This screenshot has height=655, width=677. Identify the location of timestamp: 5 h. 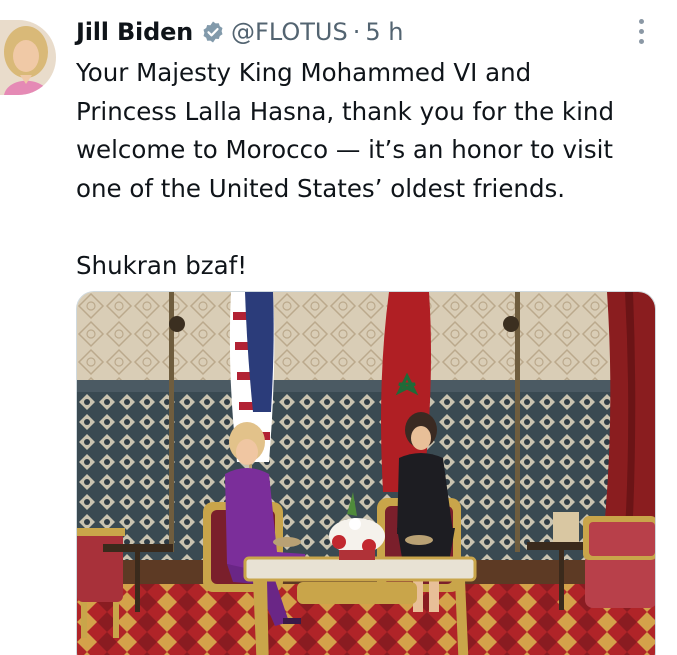
(384, 32).